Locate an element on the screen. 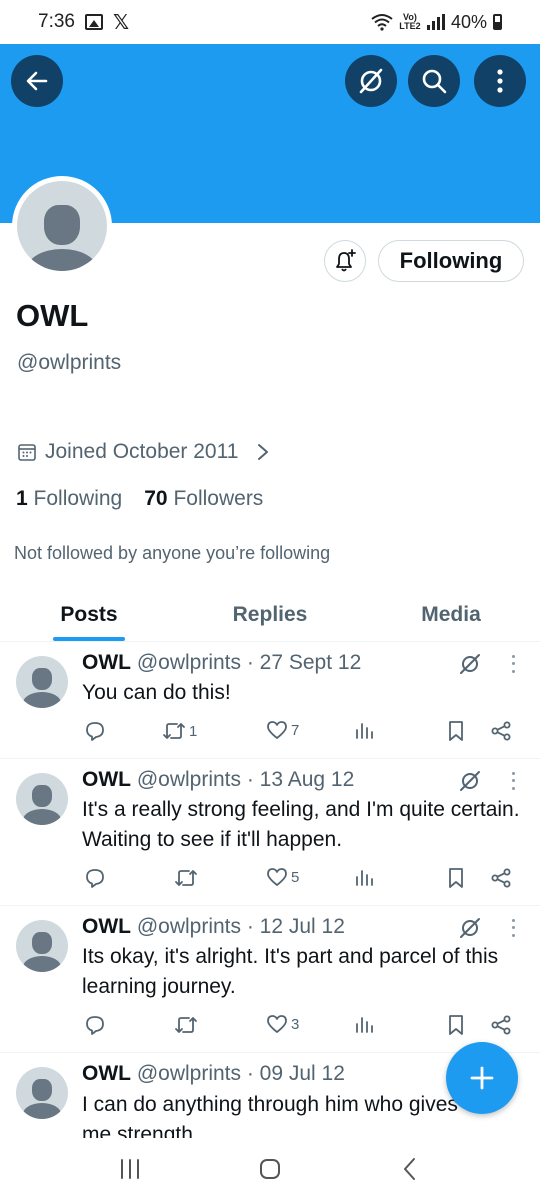 This screenshot has height=1199, width=540. gallery-icon is located at coordinates (93, 22).